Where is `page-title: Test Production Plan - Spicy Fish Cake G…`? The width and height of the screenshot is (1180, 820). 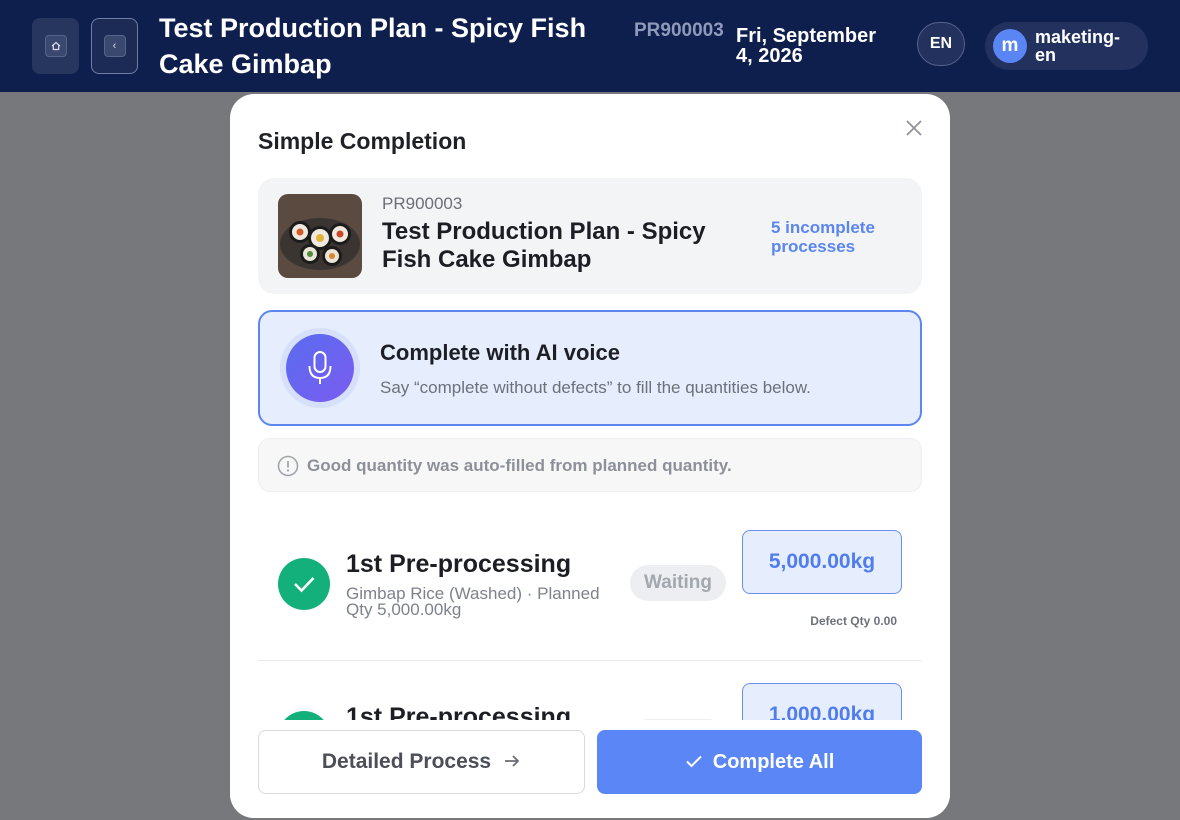
page-title: Test Production Plan - Spicy Fish Cake G… is located at coordinates (373, 46).